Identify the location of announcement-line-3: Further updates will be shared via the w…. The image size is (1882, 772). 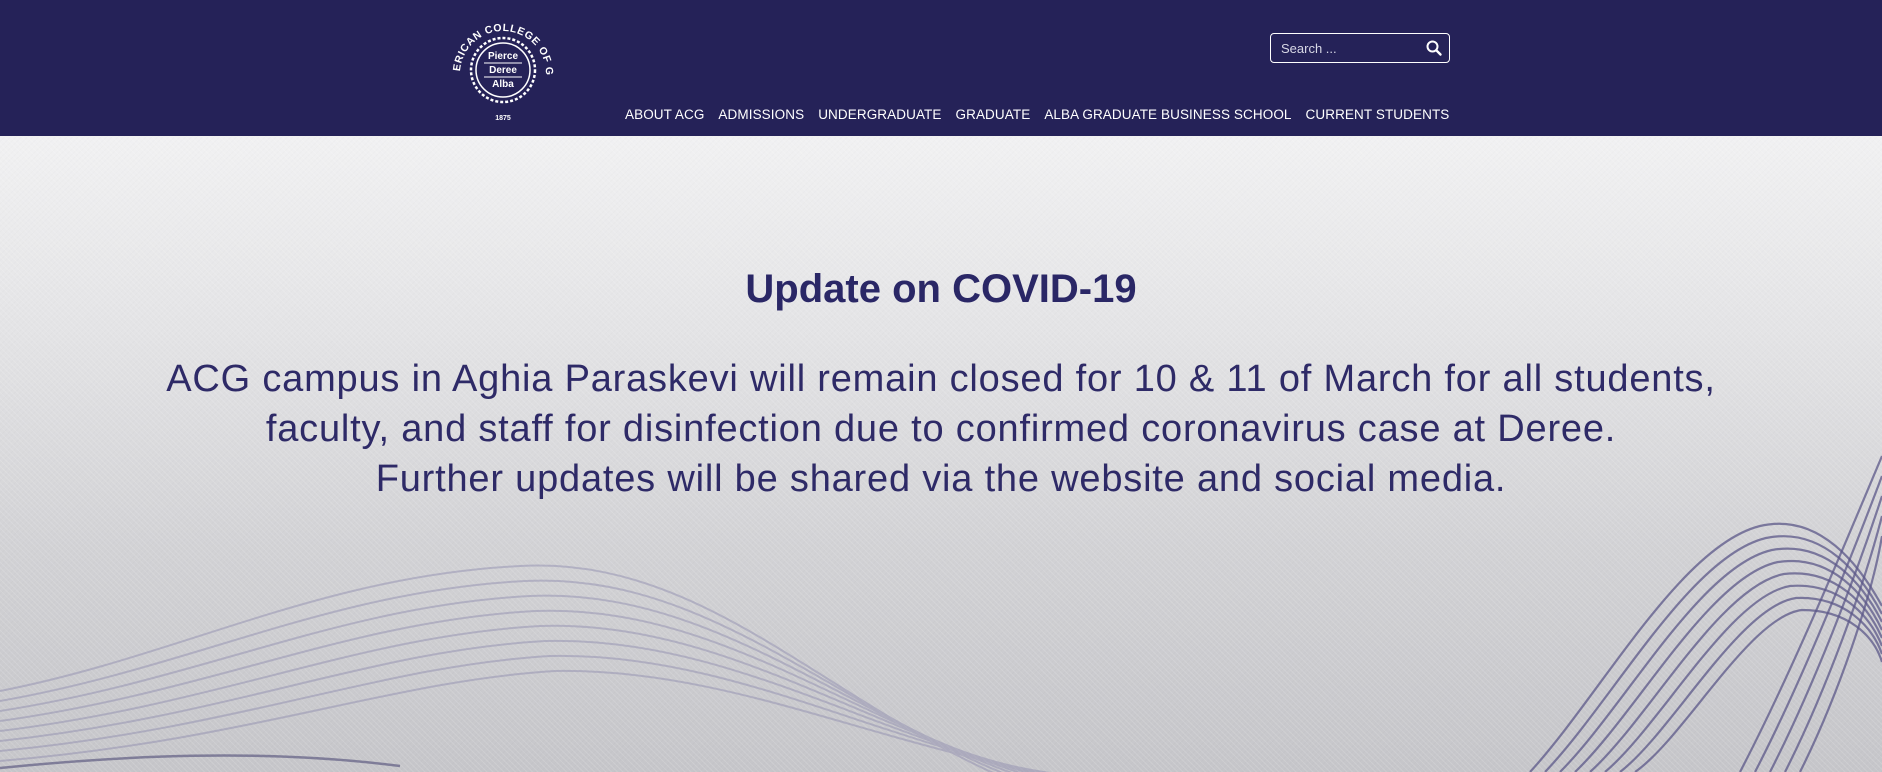
(941, 479).